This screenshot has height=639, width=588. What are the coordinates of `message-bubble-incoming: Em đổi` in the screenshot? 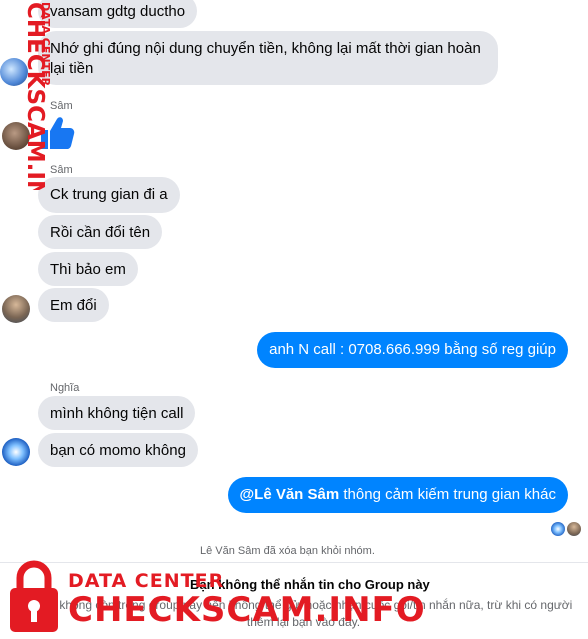 It's located at (73, 305).